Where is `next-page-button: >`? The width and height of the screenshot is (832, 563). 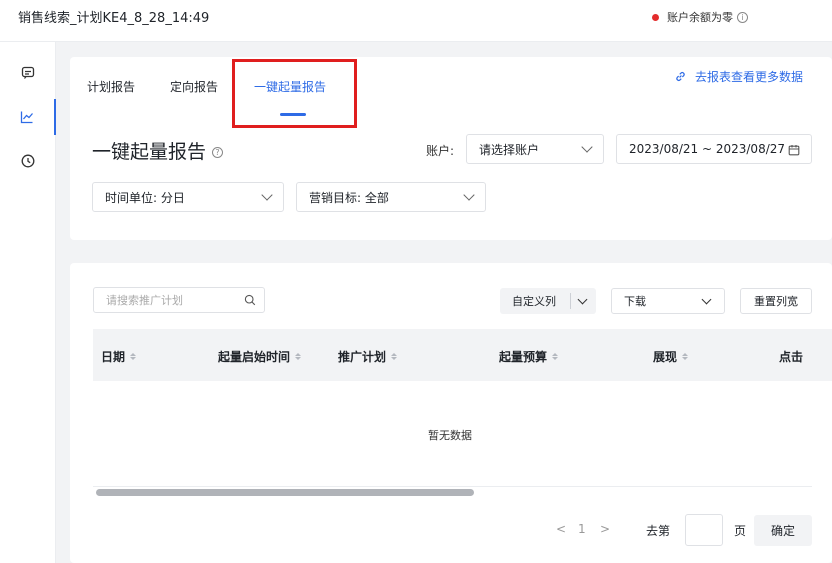
next-page-button: > is located at coordinates (605, 529).